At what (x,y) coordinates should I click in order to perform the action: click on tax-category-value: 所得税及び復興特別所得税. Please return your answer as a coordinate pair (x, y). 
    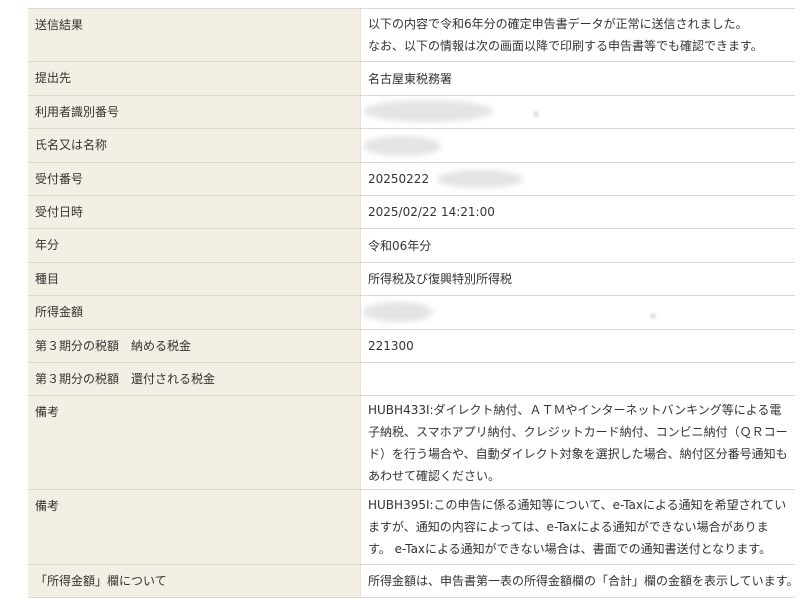
    Looking at the image, I should click on (577, 279).